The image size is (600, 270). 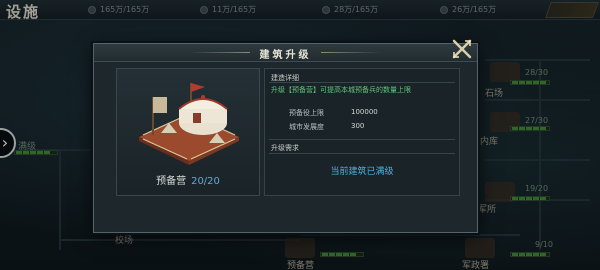 I want to click on stat-value-reserve-cap: 100000, so click(x=364, y=112).